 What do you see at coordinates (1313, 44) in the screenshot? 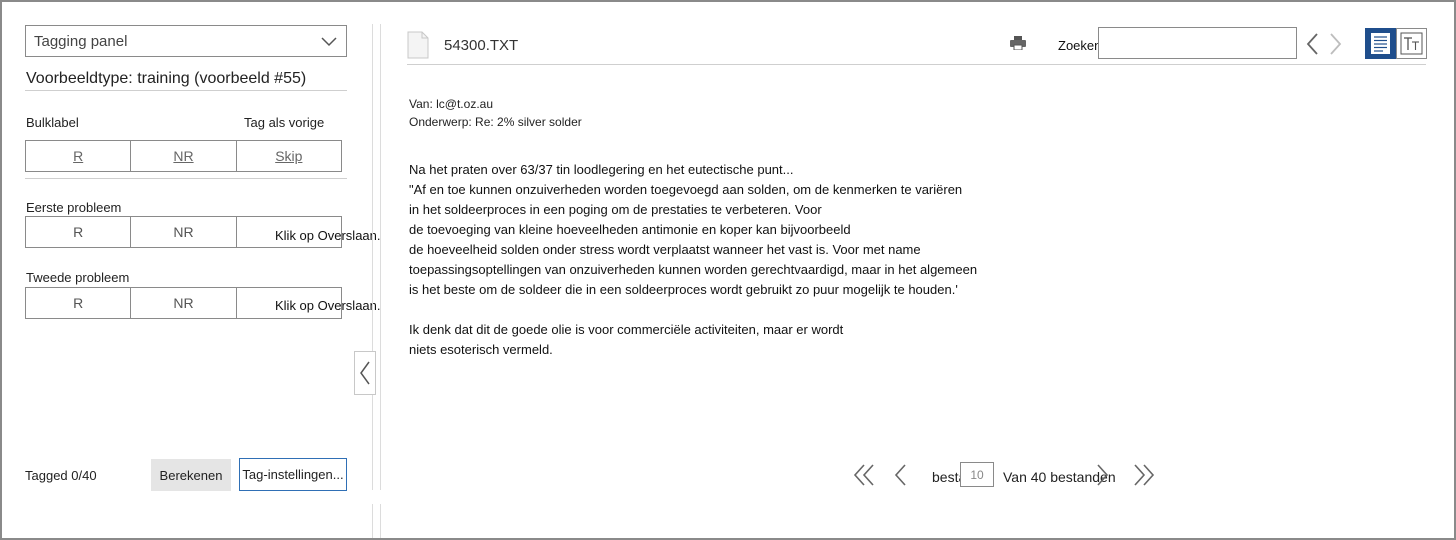
I see `search-prev-icon` at bounding box center [1313, 44].